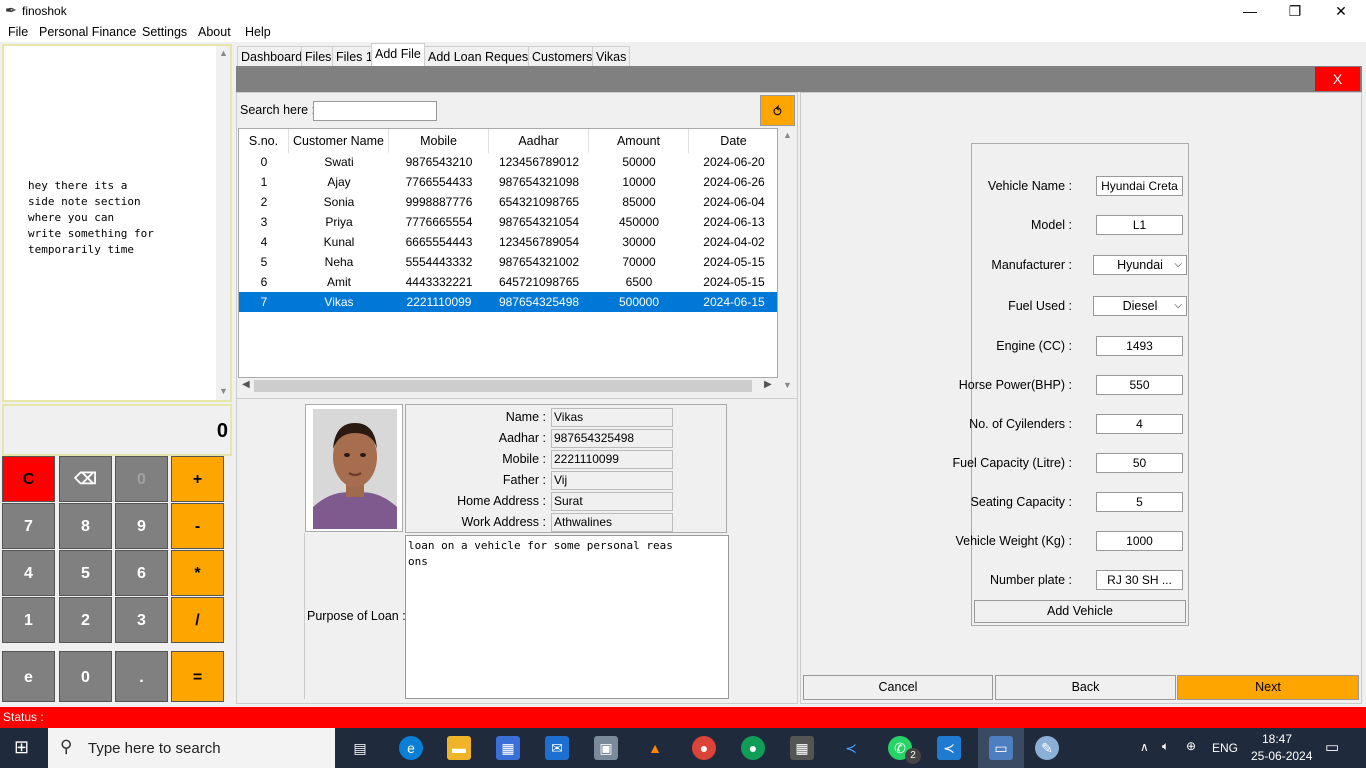 The height and width of the screenshot is (768, 1366). Describe the element at coordinates (223, 223) in the screenshot. I see `note-scrollbar: ▲ ▼` at that location.